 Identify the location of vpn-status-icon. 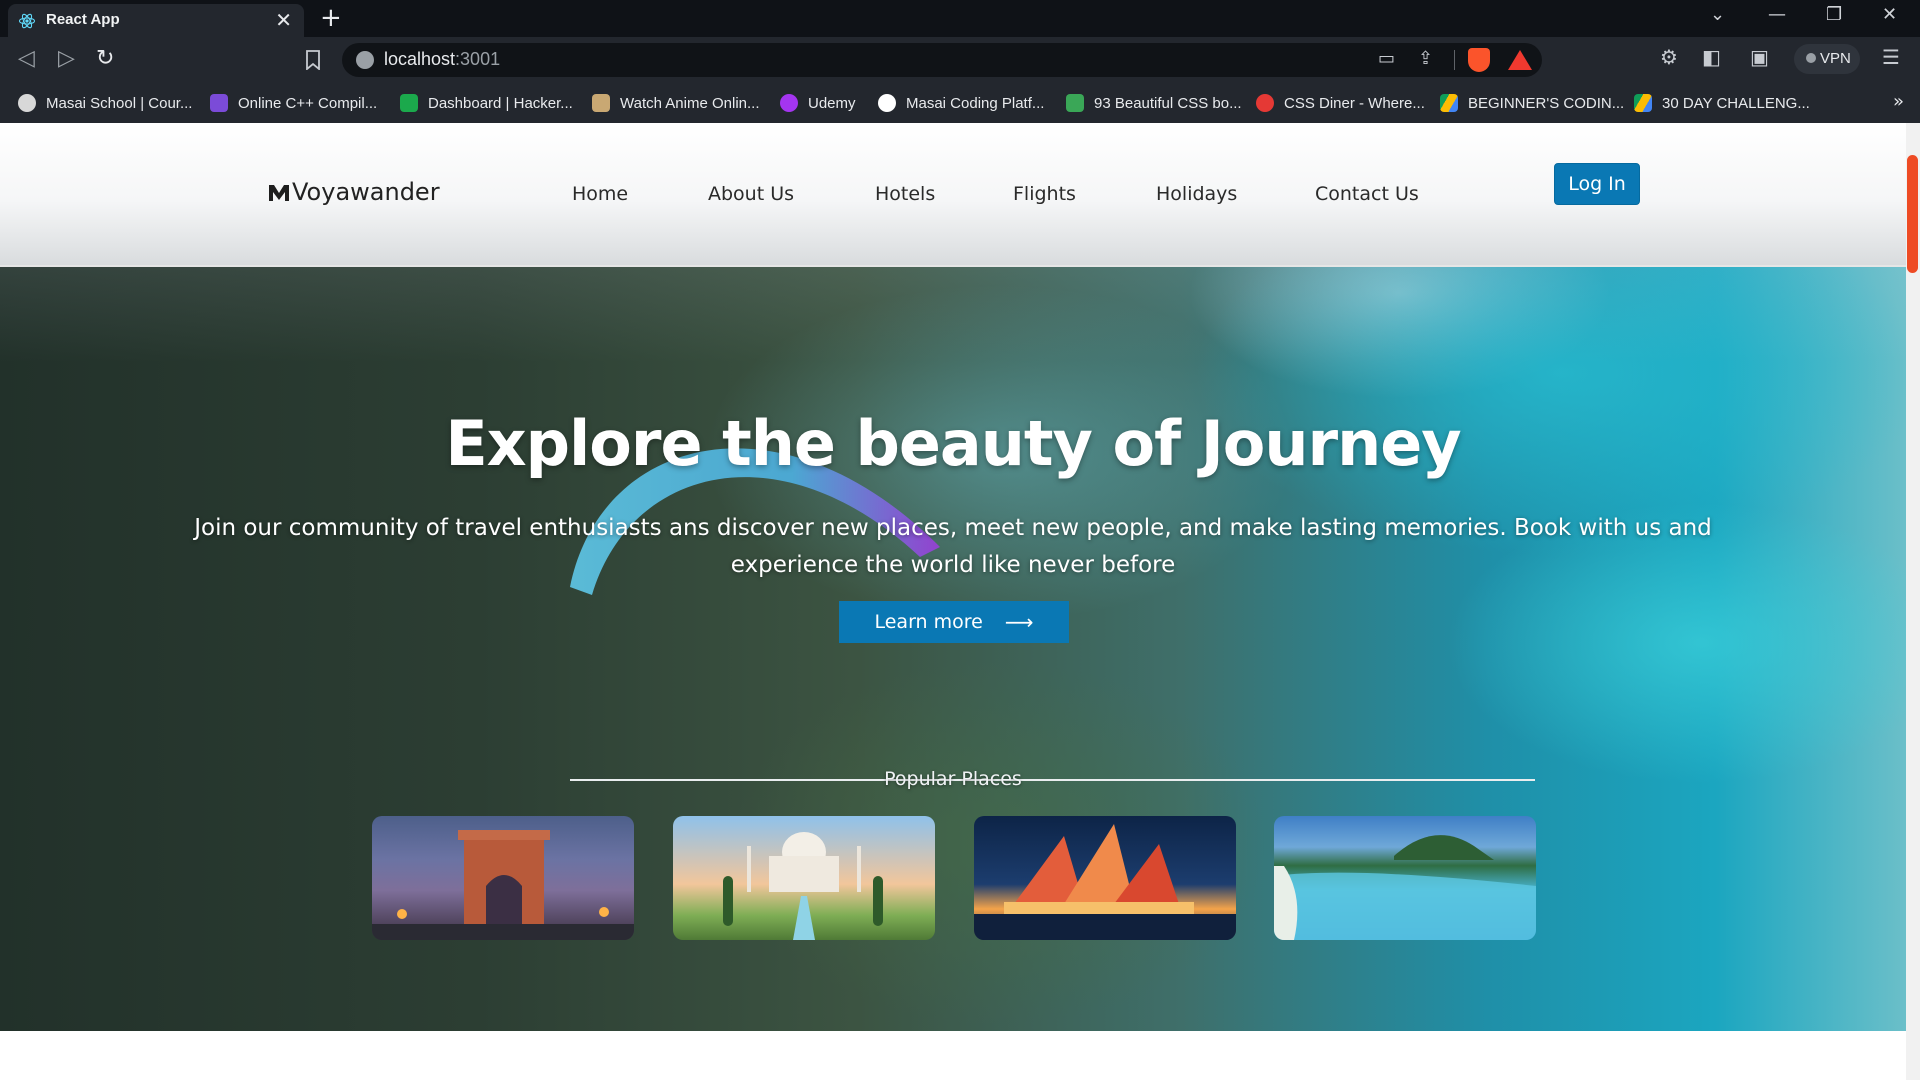
(1811, 58).